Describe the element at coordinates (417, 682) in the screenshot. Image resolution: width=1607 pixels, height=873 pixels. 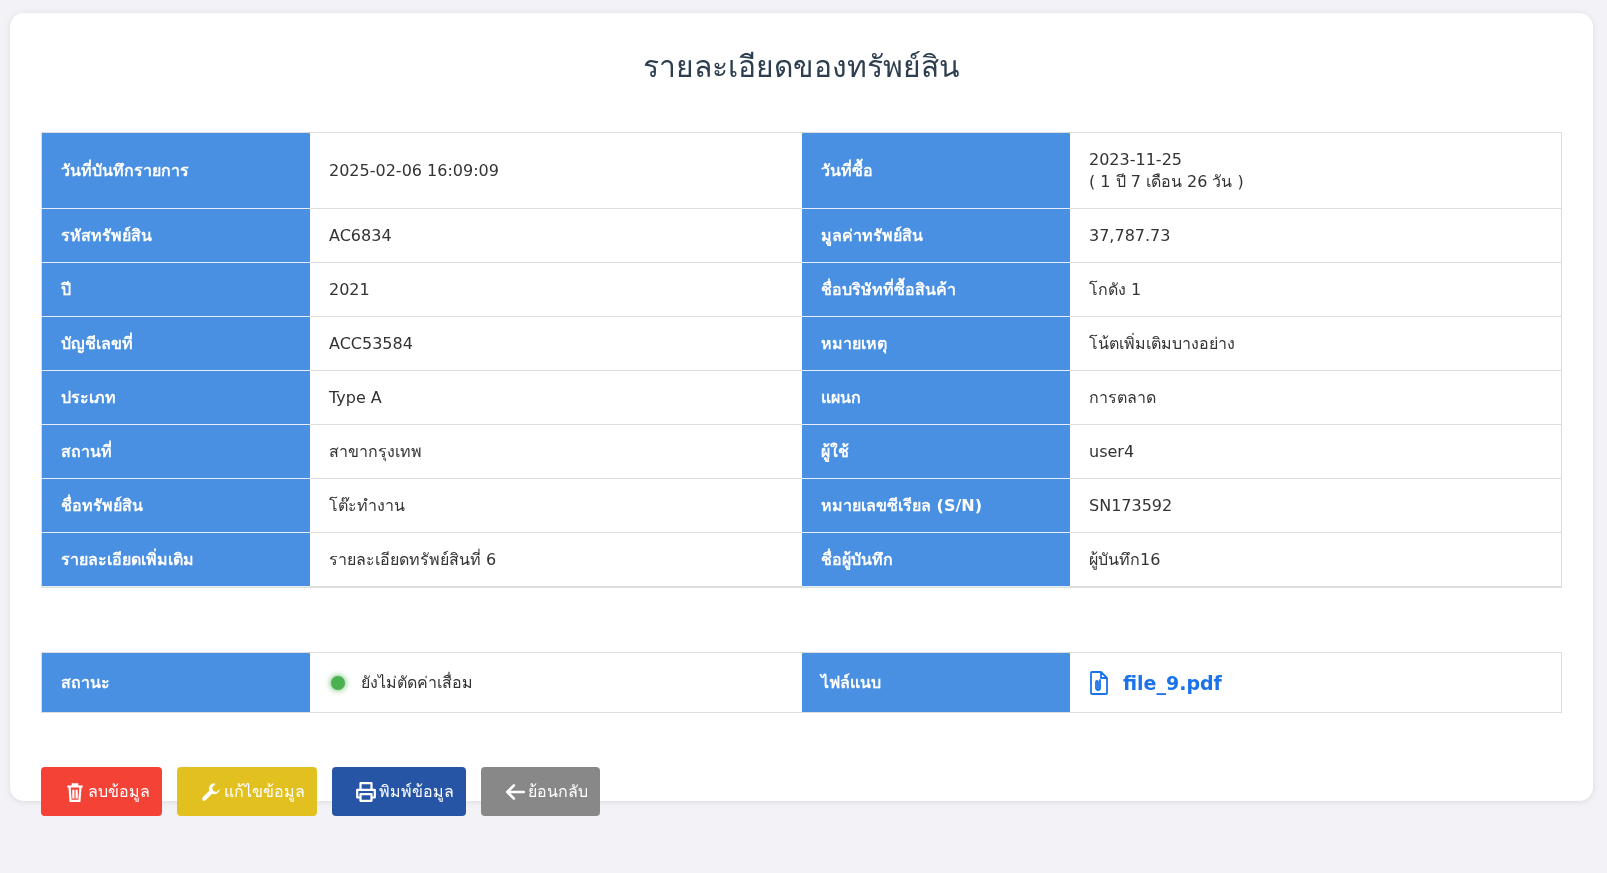
I see `status-text: ยังไม่ตัดค่าเสื่อม` at that location.